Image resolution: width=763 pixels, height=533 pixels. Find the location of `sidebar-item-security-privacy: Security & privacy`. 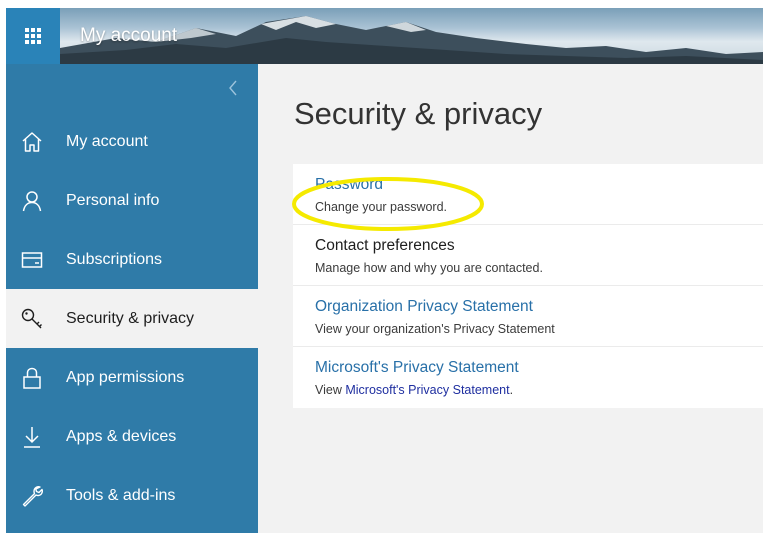

sidebar-item-security-privacy: Security & privacy is located at coordinates (132, 318).